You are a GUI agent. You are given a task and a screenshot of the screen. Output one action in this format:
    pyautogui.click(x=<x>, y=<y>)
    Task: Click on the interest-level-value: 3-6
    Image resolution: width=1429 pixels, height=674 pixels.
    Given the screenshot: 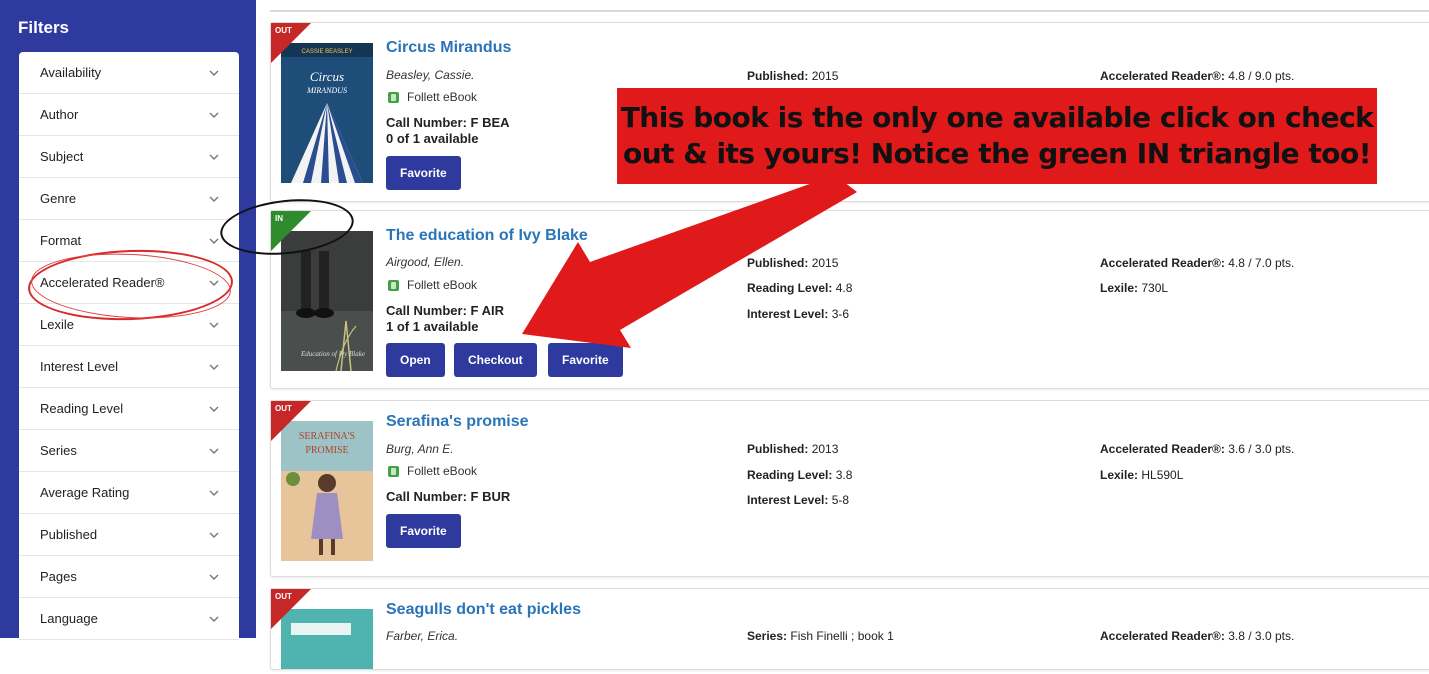 What is the action you would take?
    pyautogui.click(x=840, y=314)
    